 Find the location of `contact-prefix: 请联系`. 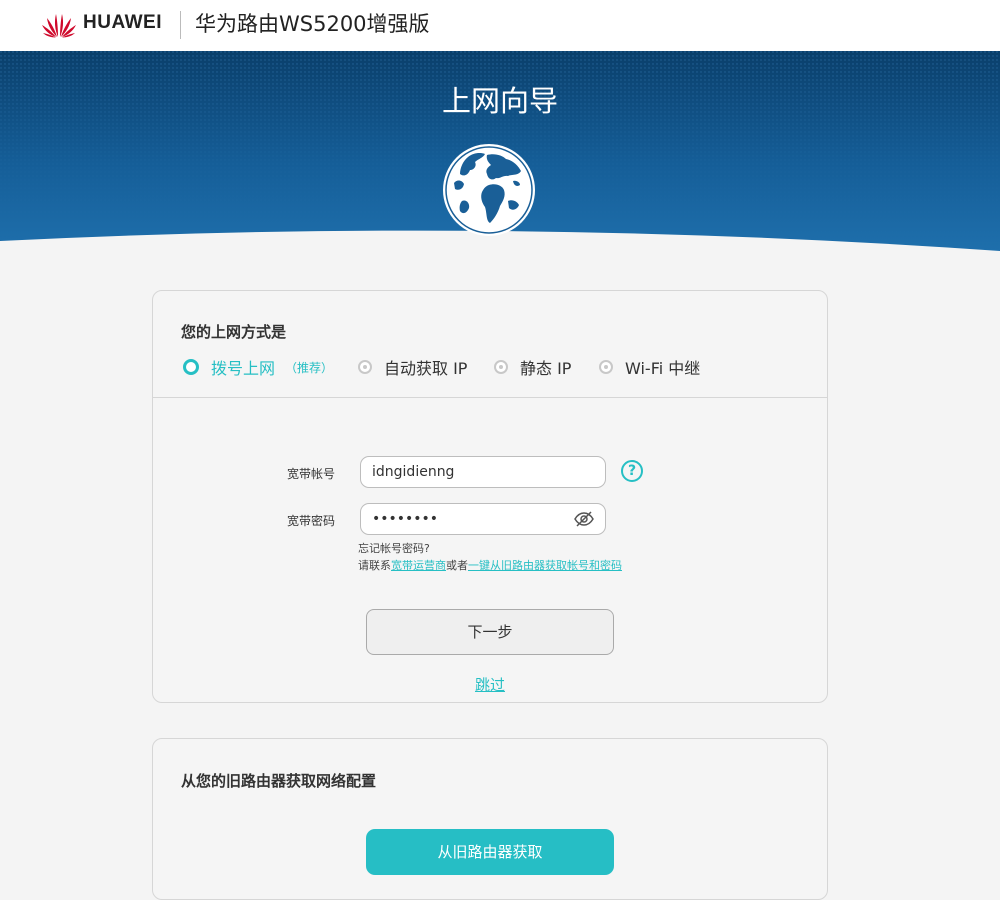

contact-prefix: 请联系 is located at coordinates (374, 565).